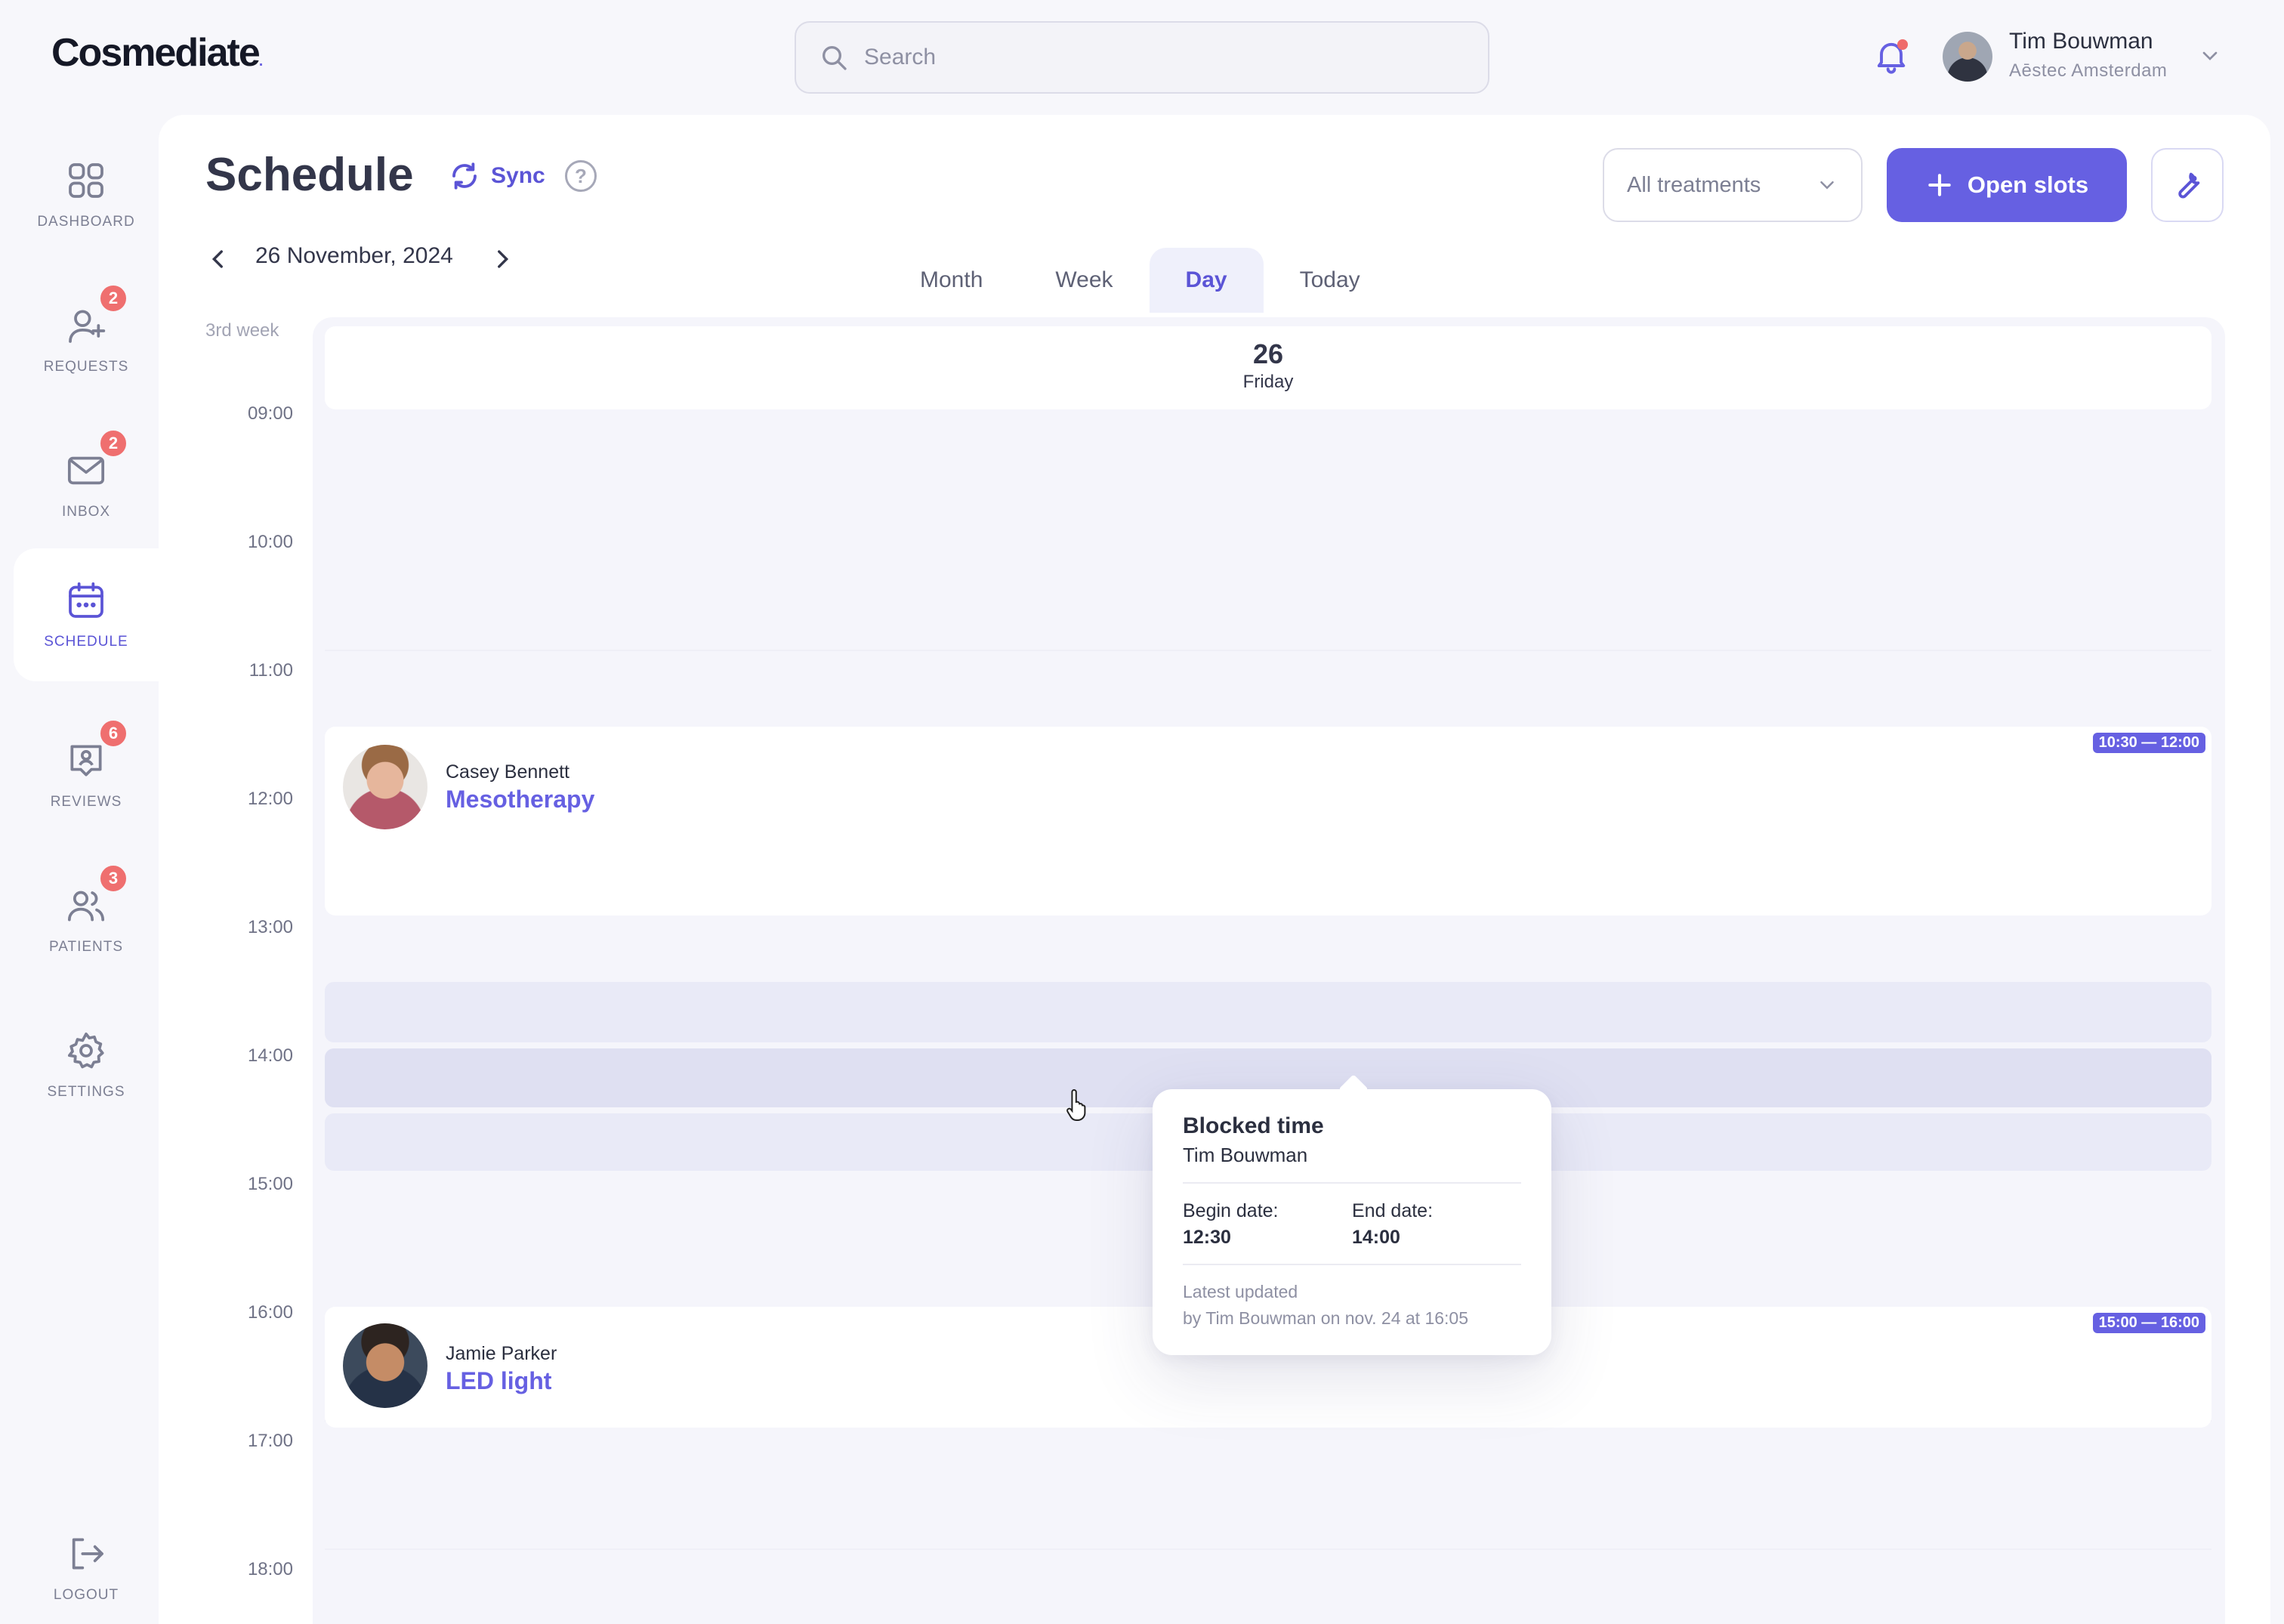 The height and width of the screenshot is (1624, 2284). Describe the element at coordinates (1245, 1155) in the screenshot. I see `popover-owner: Tim Bouwman` at that location.